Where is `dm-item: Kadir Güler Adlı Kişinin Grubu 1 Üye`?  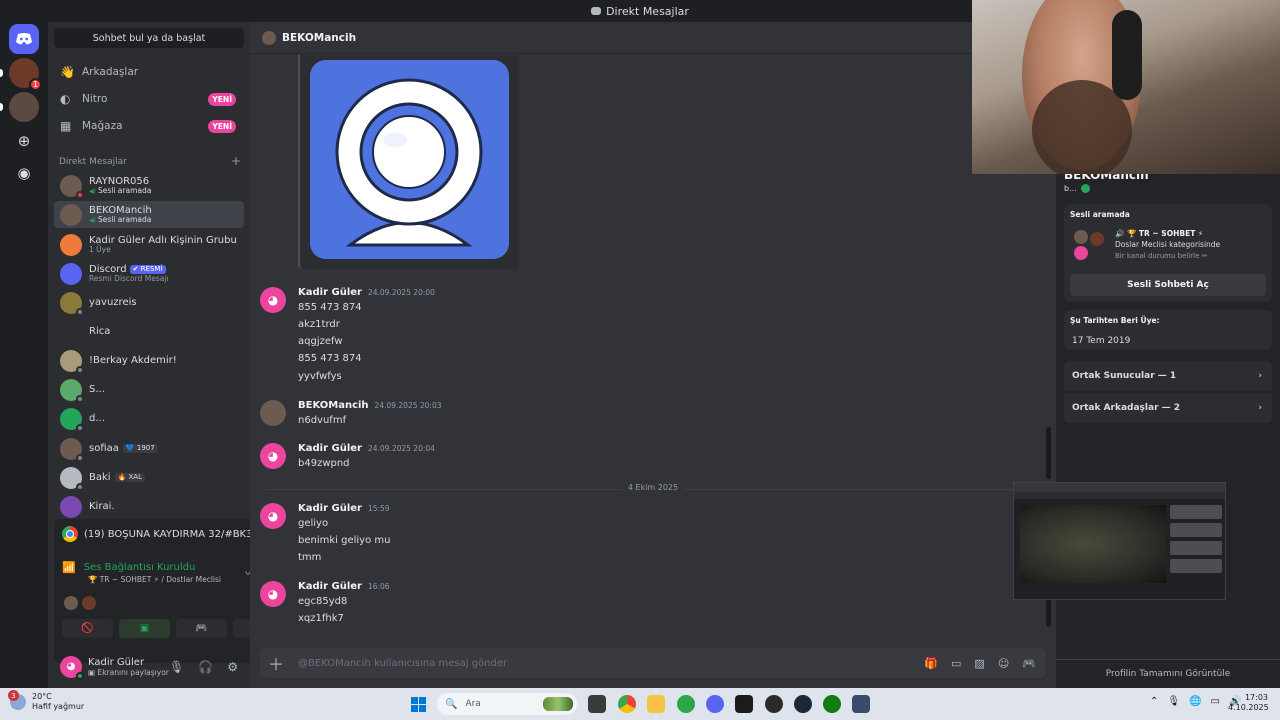 dm-item: Kadir Güler Adlı Kişinin Grubu 1 Üye is located at coordinates (149, 244).